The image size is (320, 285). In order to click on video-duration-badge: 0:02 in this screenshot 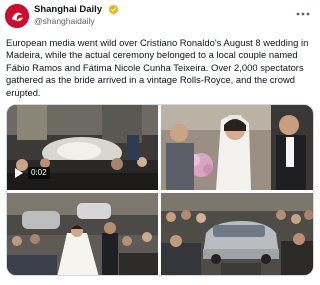, I will do `click(39, 173)`.